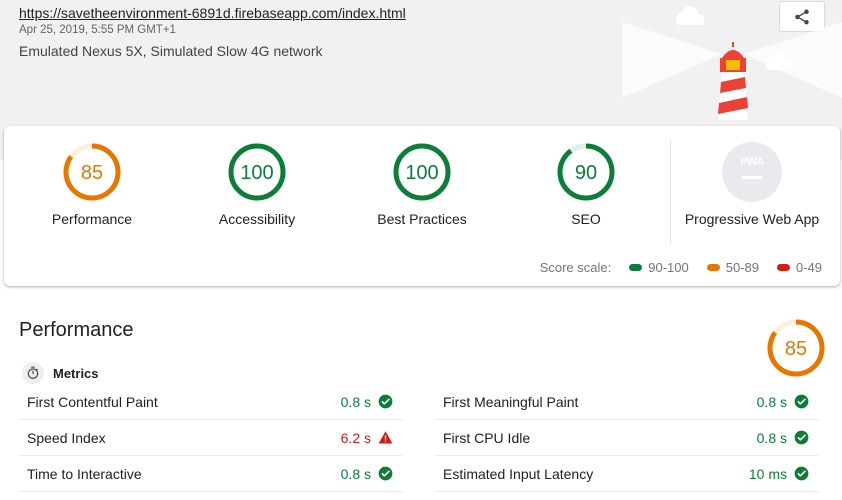 This screenshot has width=842, height=500. I want to click on metric-row: Speed Index 6.2 s, so click(211, 438).